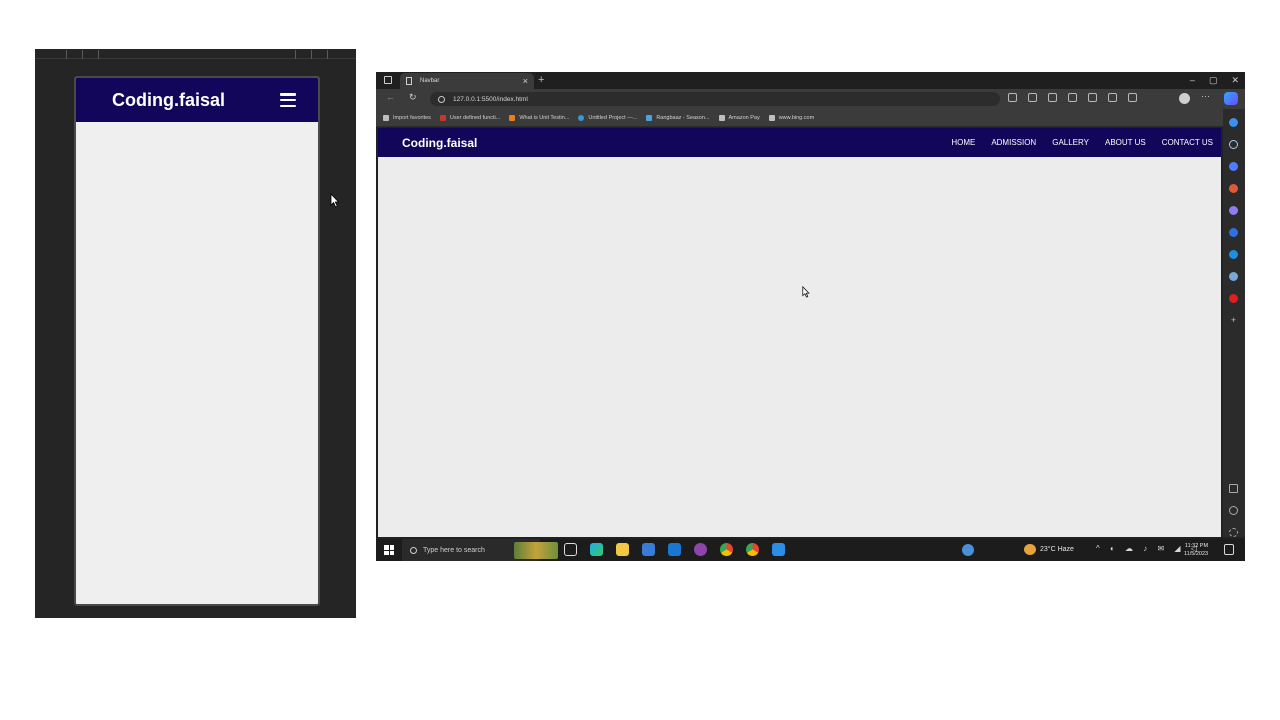 The image size is (1280, 720). What do you see at coordinates (1030, 549) in the screenshot?
I see `weather-icon` at bounding box center [1030, 549].